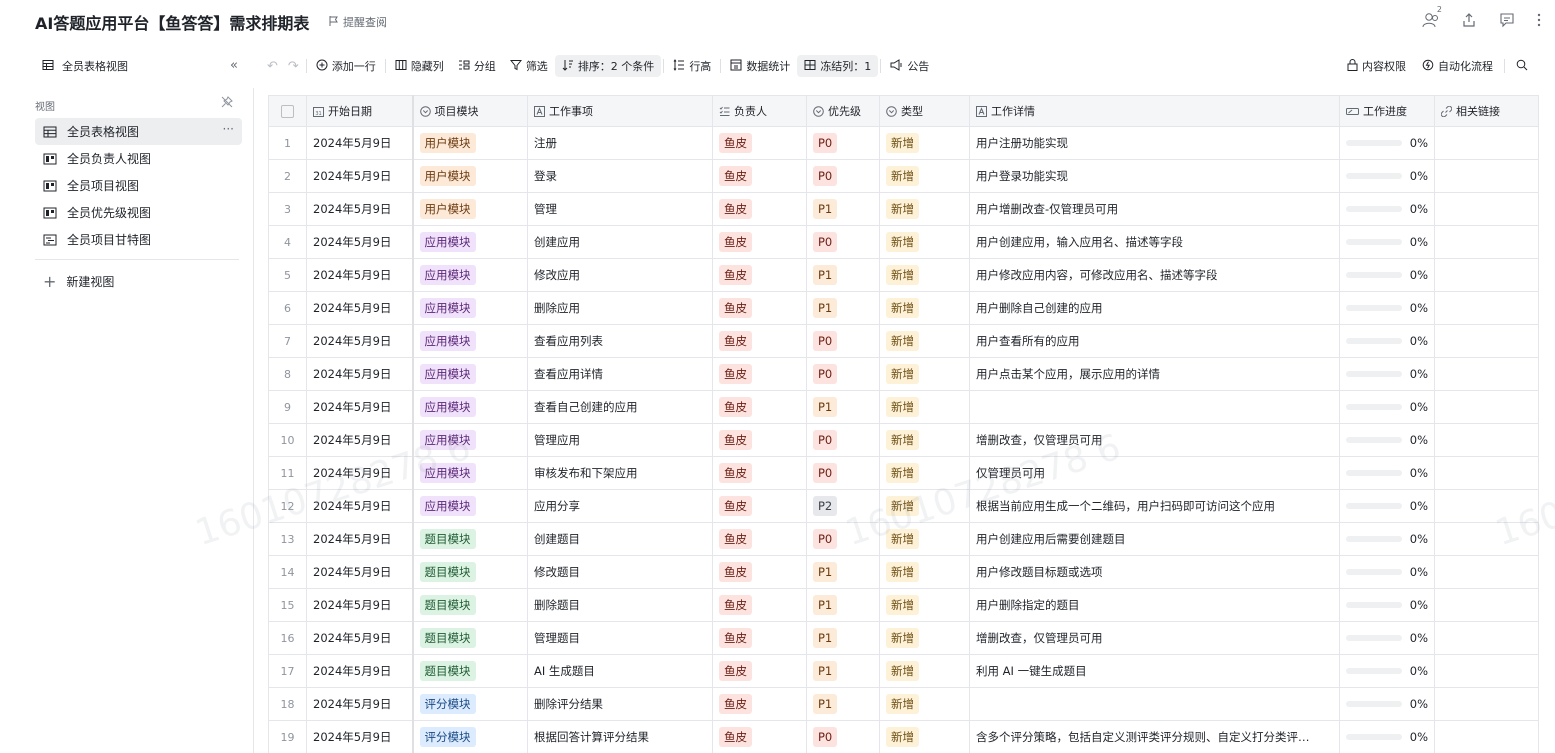 The image size is (1555, 753). I want to click on detail-cell: 用户登录功能实现, so click(1154, 176).